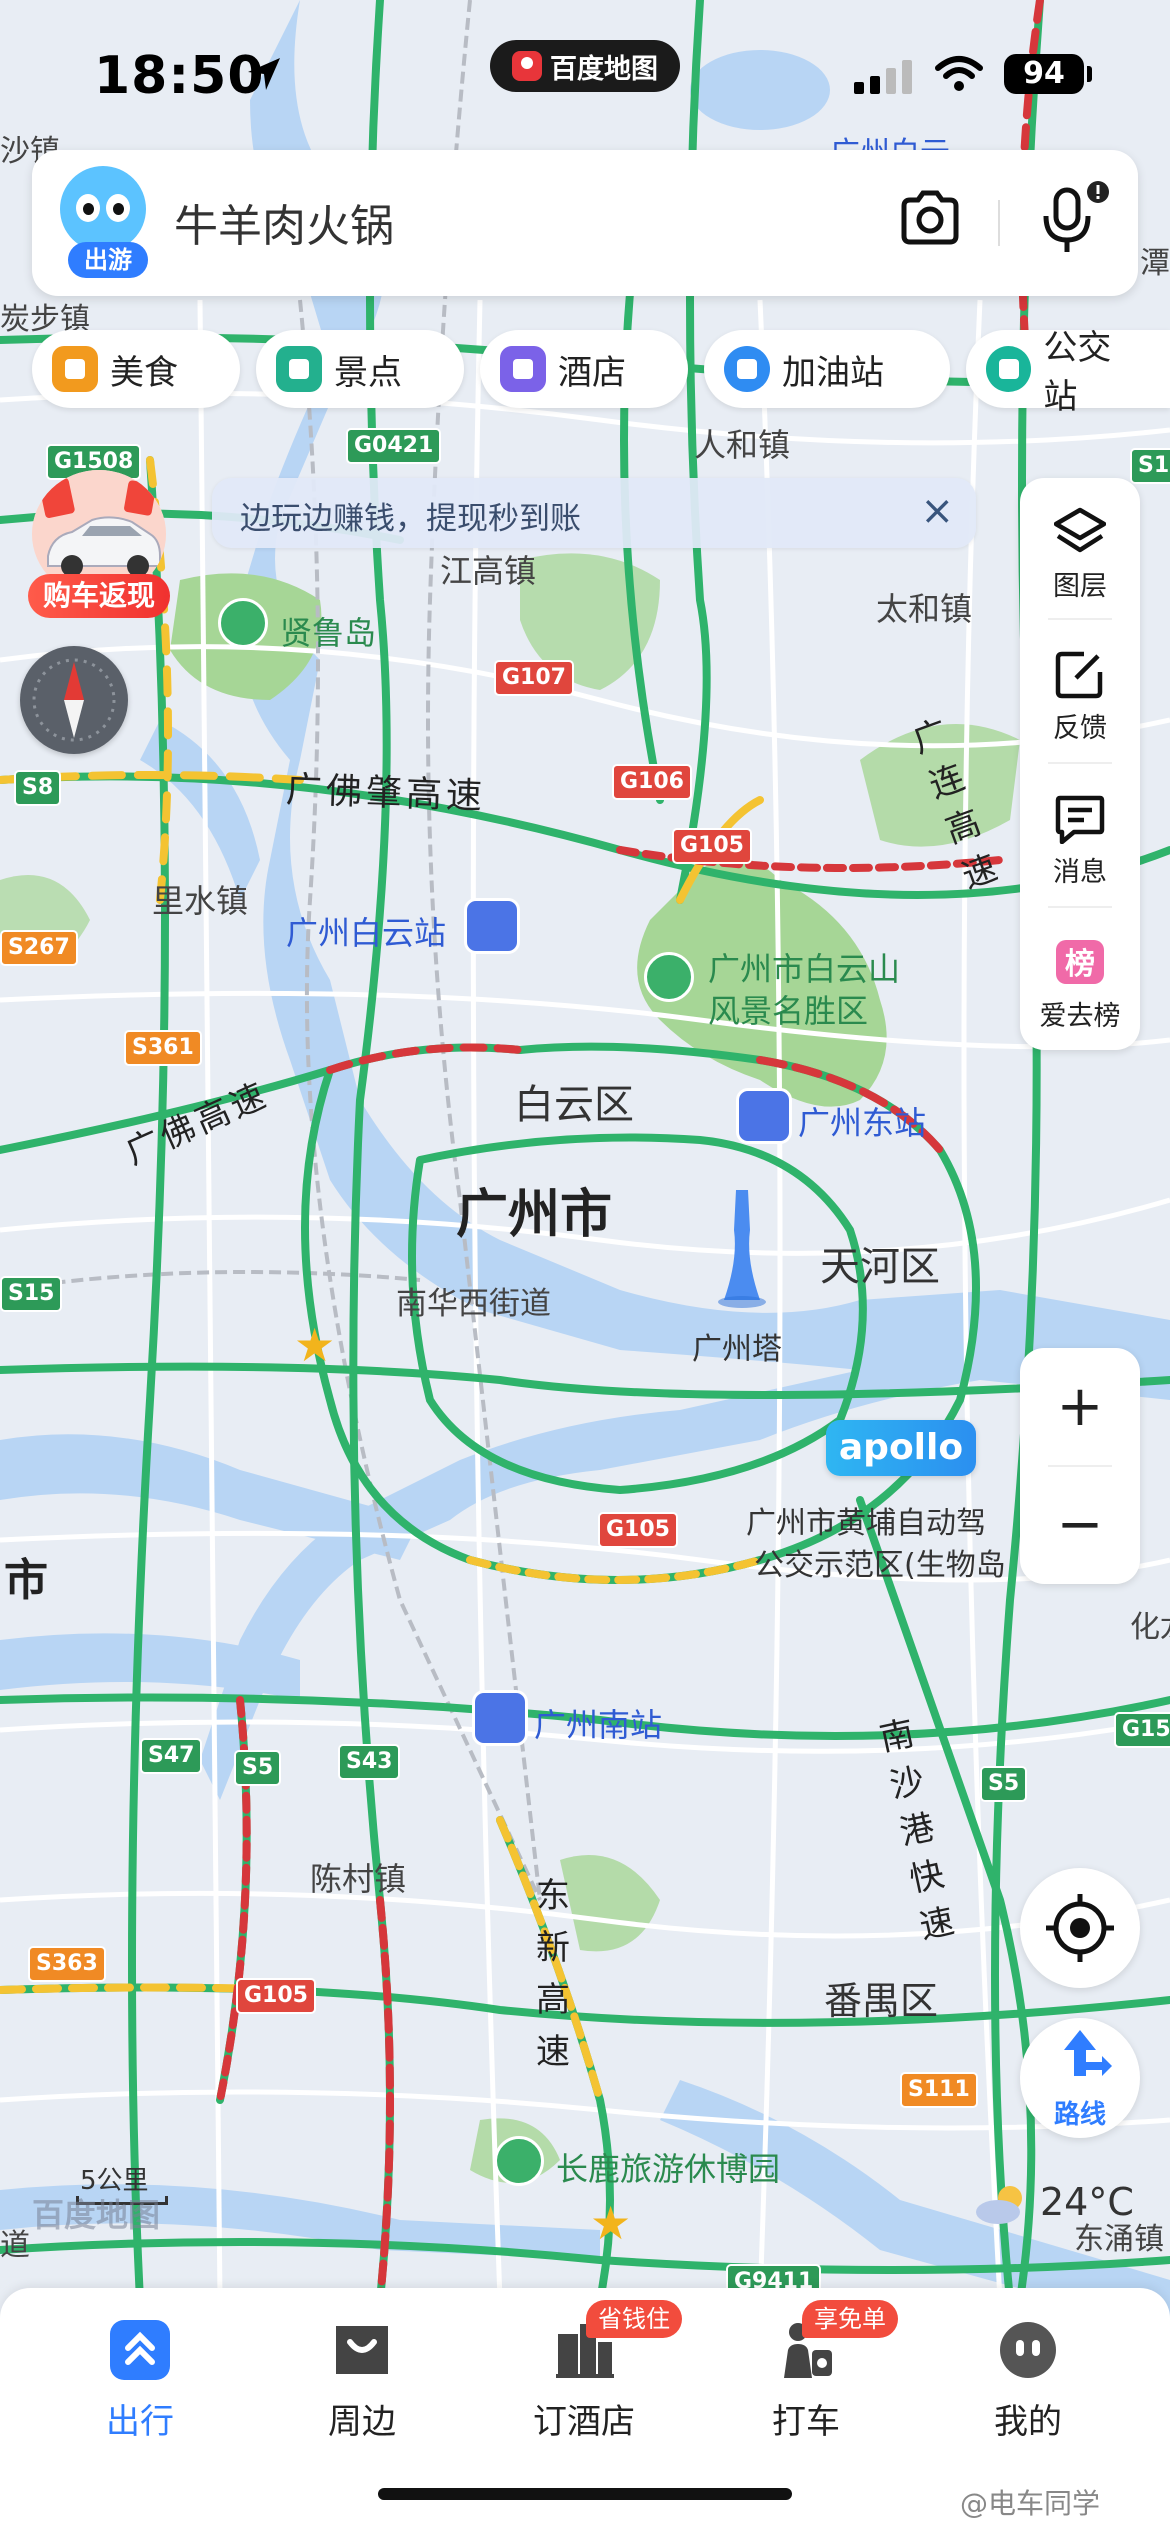 Image resolution: width=1170 pixels, height=2532 pixels. Describe the element at coordinates (179, 76) in the screenshot. I see `status-time: 18:50` at that location.